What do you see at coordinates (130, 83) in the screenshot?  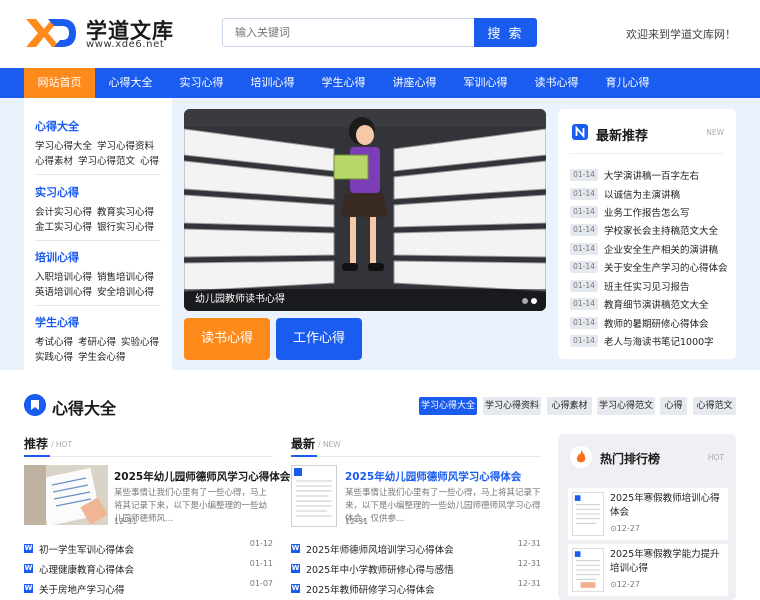 I see `nav-item-all: 心得大全` at bounding box center [130, 83].